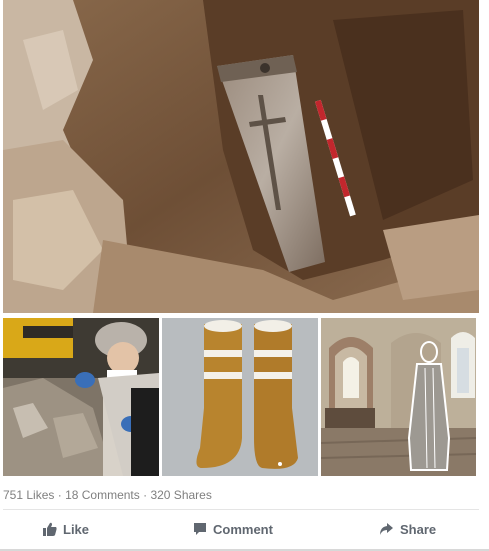  I want to click on comments-count: 18 Comments, so click(102, 495).